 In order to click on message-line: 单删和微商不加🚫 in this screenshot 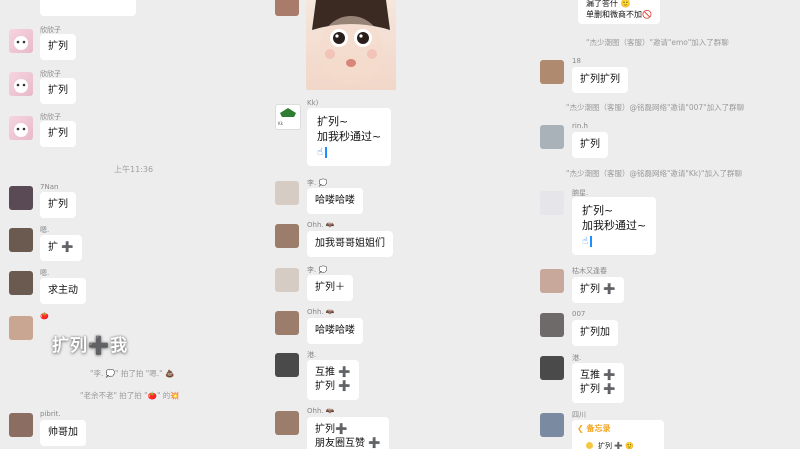, I will do `click(619, 14)`.